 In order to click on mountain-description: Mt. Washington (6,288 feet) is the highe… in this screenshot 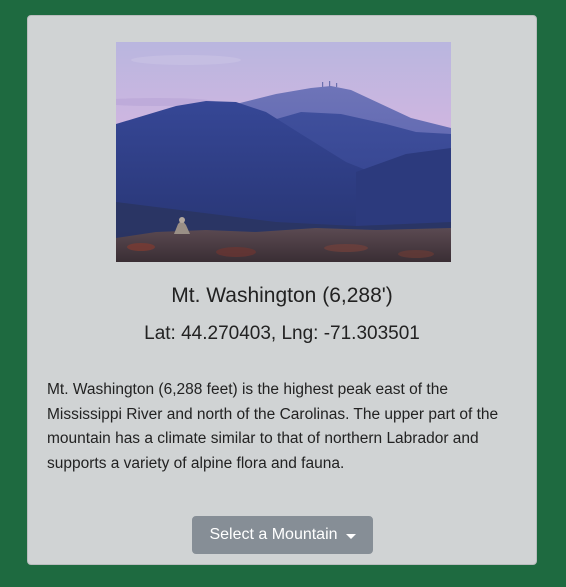, I will do `click(273, 426)`.